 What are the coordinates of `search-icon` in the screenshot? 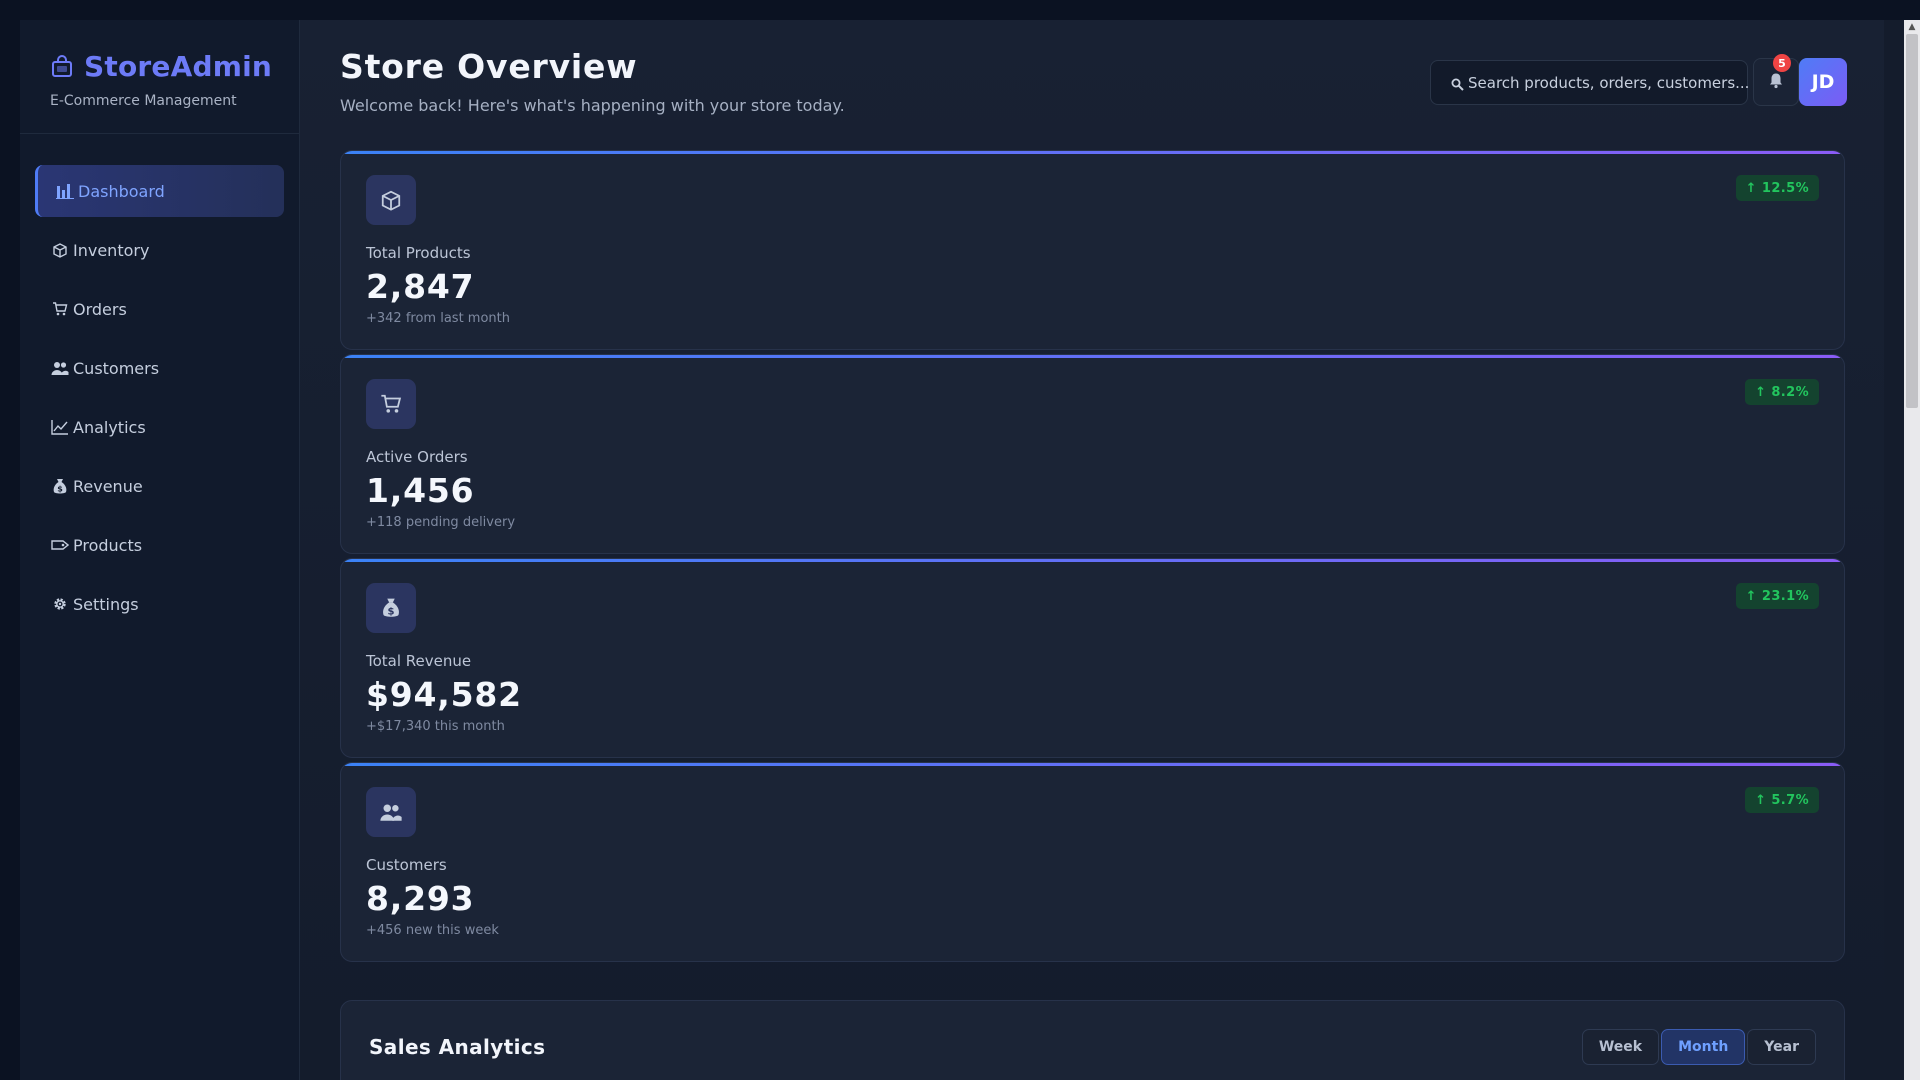 It's located at (1457, 83).